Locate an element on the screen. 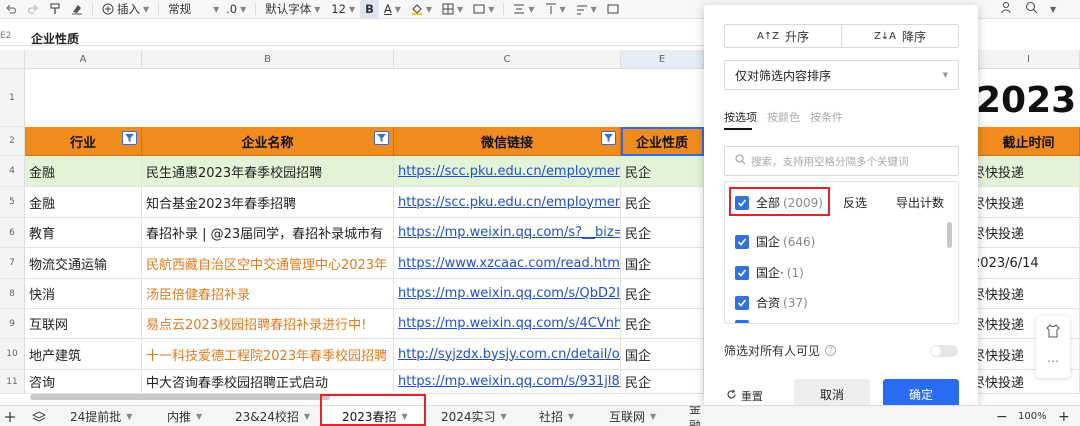 This screenshot has width=1080, height=426. sheet-tab: 内推 ▼ is located at coordinates (184, 416).